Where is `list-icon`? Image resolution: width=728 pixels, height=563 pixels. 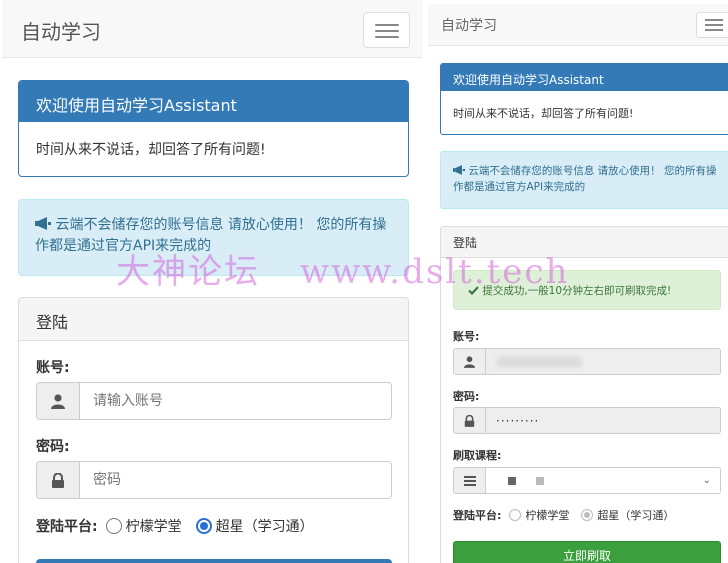
list-icon is located at coordinates (470, 480).